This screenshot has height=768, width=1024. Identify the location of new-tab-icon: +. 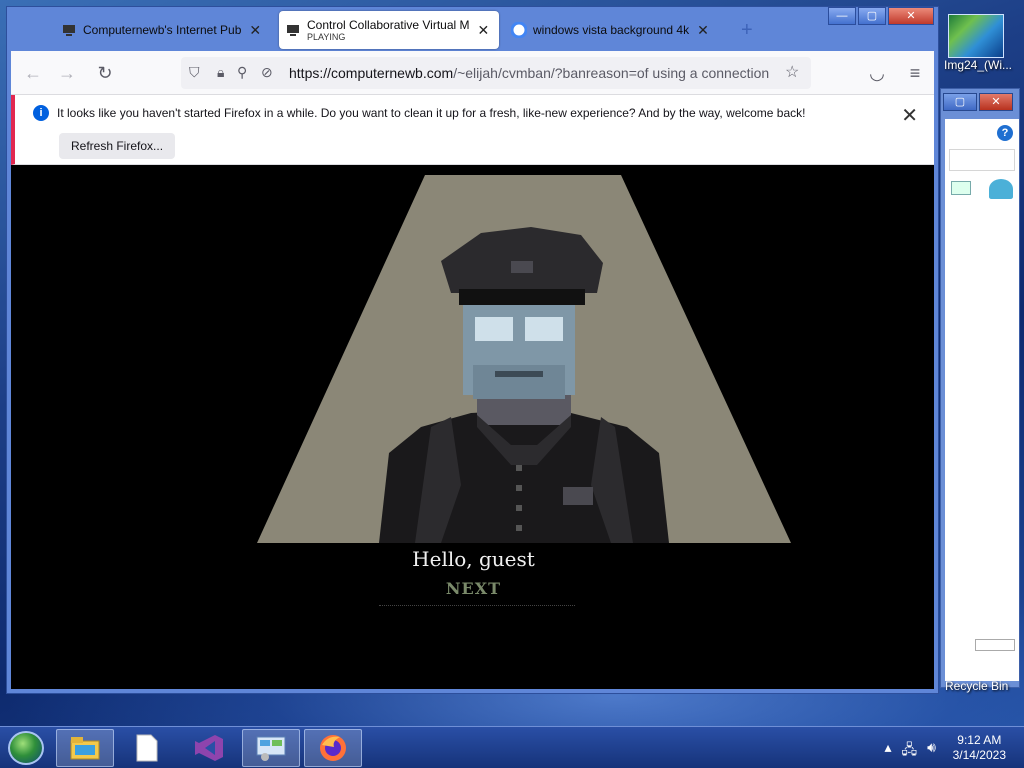
(747, 30).